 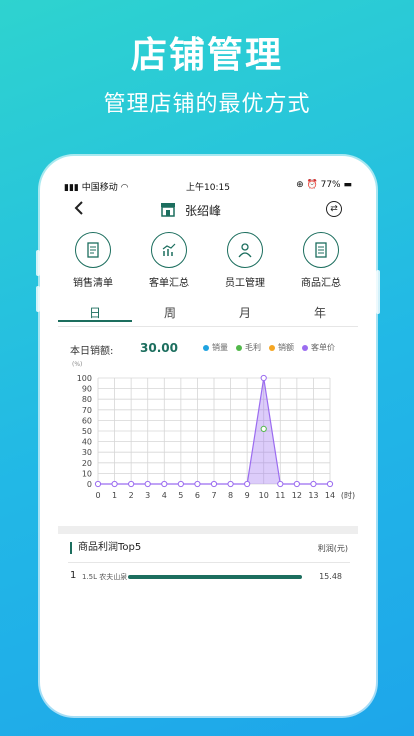 What do you see at coordinates (330, 185) in the screenshot?
I see `battery-label: 77%` at bounding box center [330, 185].